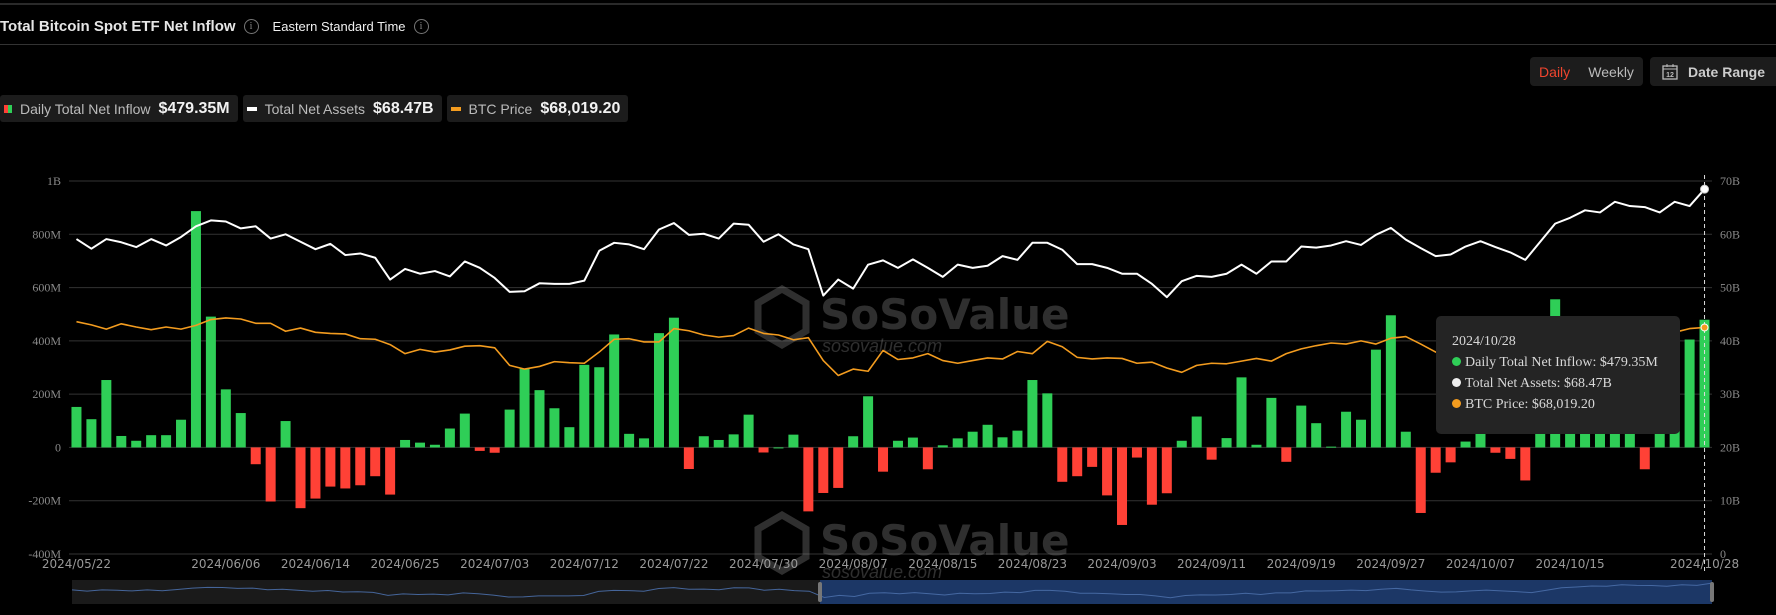 Image resolution: width=1776 pixels, height=615 pixels. I want to click on slider-track, so click(446, 592).